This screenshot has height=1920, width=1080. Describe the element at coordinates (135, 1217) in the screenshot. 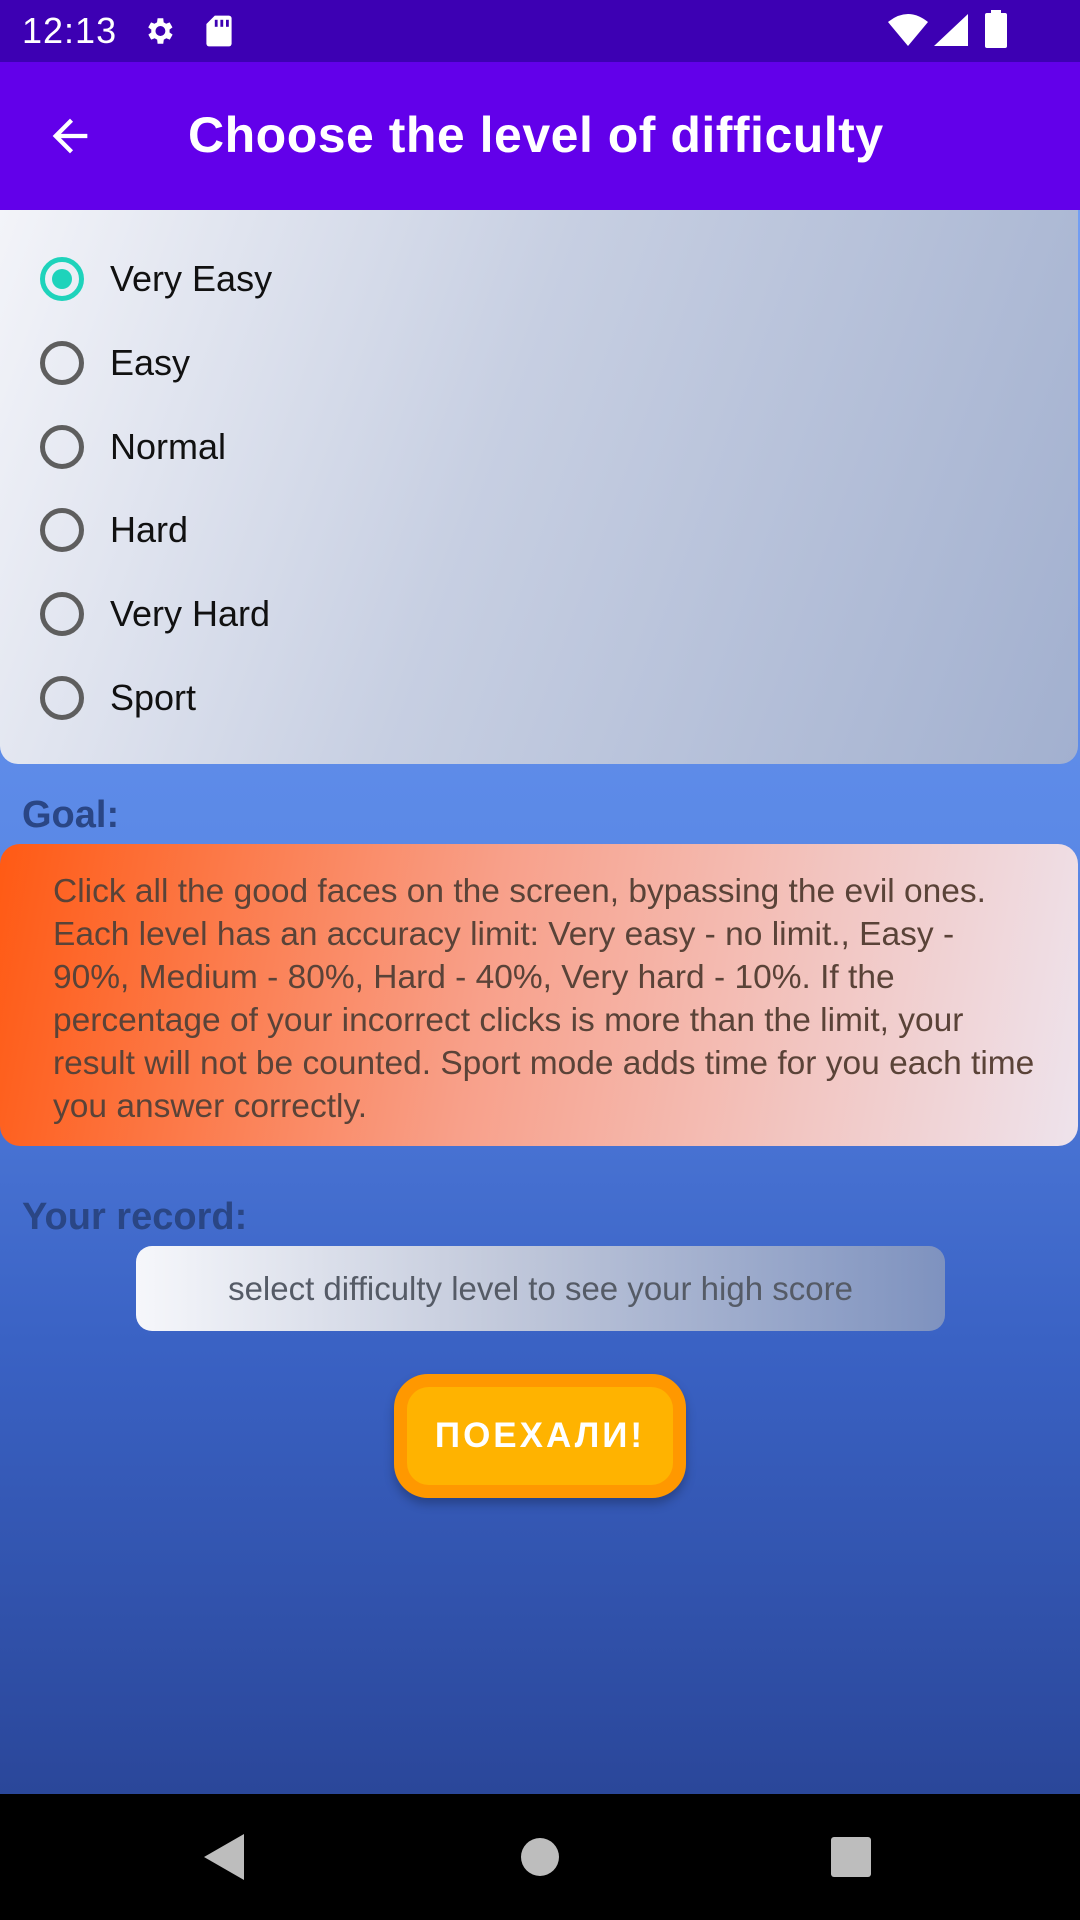

I see `record-label: Your record:` at that location.